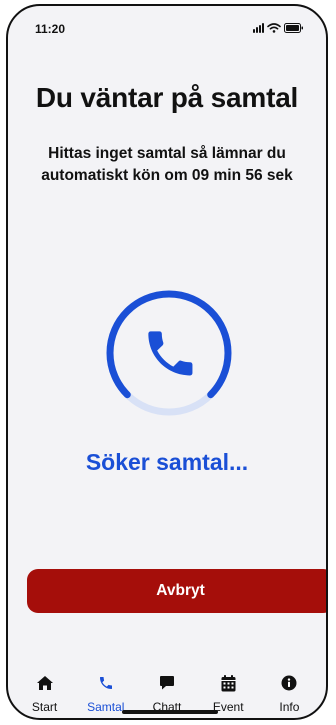 Image resolution: width=336 pixels, height=725 pixels. Describe the element at coordinates (106, 707) in the screenshot. I see `tab-label: Samtal` at that location.